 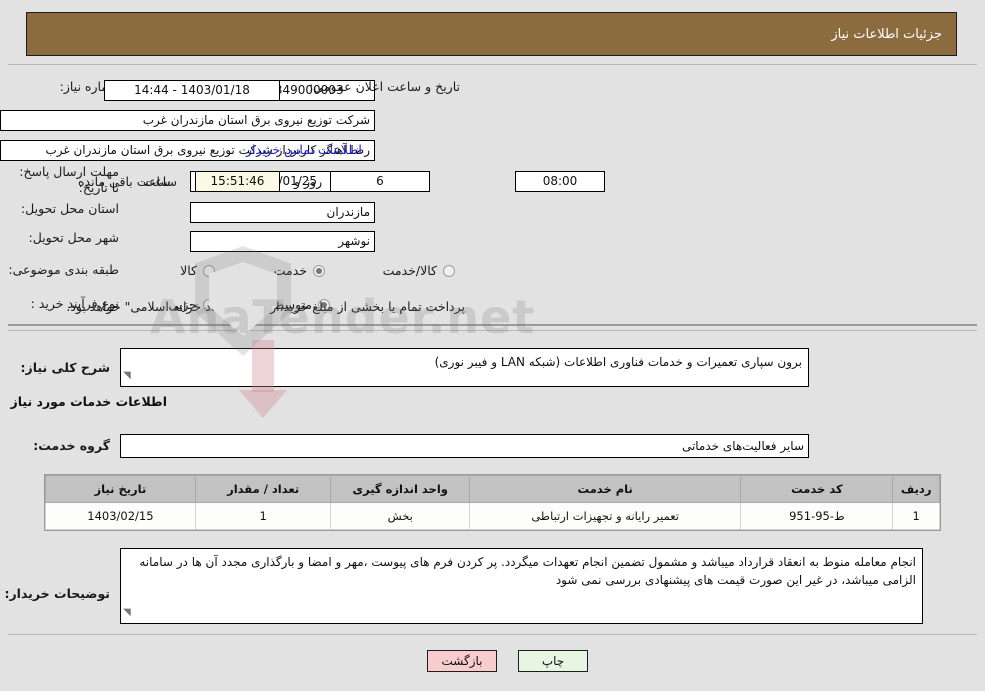 I want to click on page-title: جزئیات اطلاعات نیاز, so click(x=886, y=34).